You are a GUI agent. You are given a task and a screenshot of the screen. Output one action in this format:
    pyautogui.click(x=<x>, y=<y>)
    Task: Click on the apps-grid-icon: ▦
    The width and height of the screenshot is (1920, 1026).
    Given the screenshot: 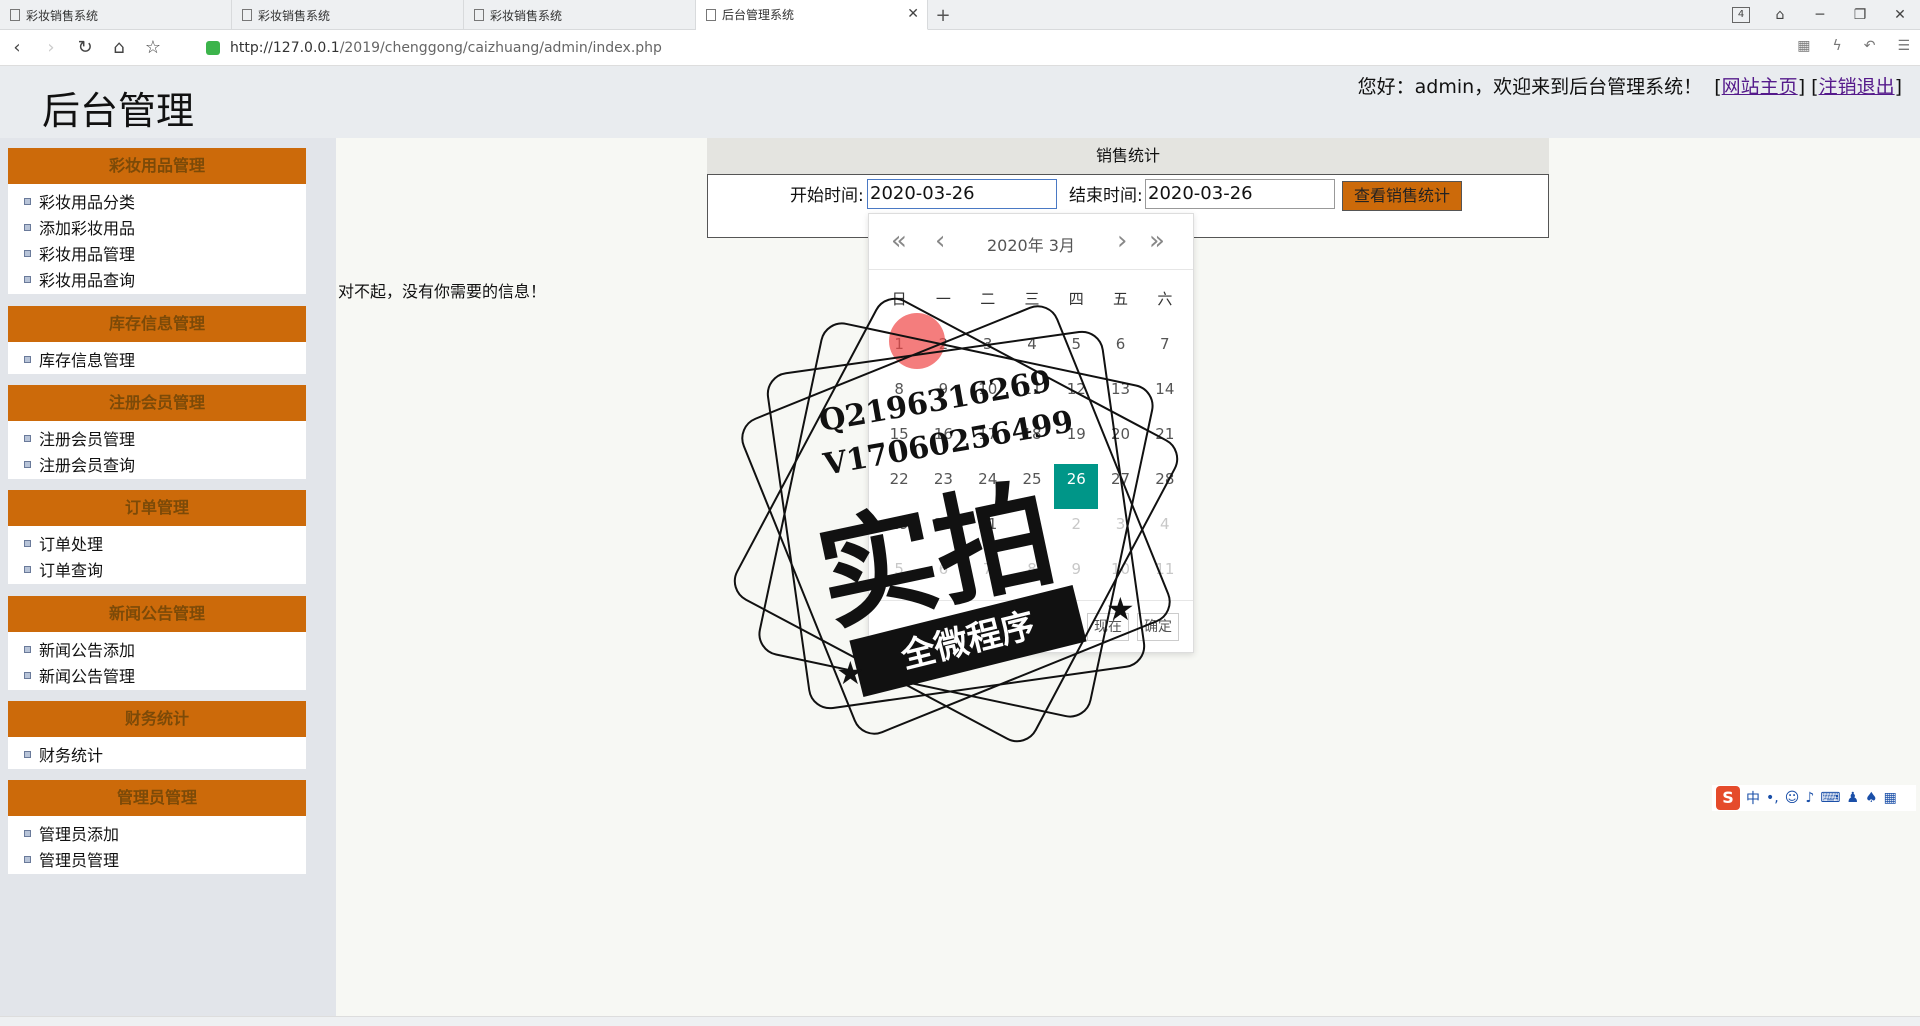 What is the action you would take?
    pyautogui.click(x=1890, y=798)
    